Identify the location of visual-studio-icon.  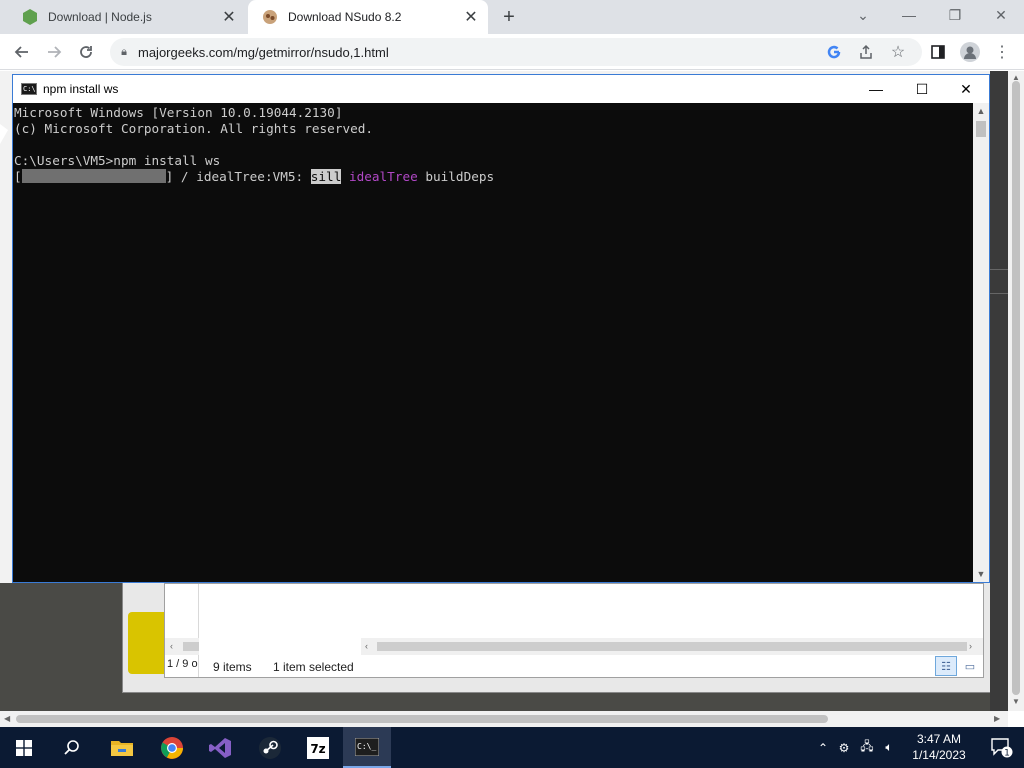
(220, 747).